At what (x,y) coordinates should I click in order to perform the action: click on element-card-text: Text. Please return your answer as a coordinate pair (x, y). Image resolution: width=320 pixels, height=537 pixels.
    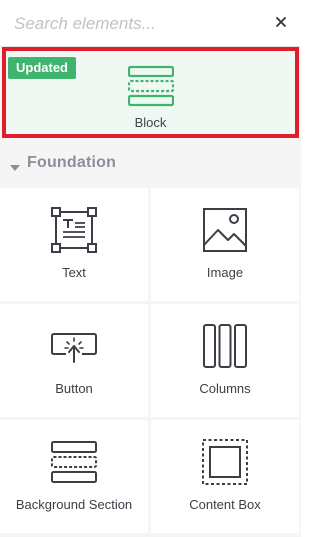
    Looking at the image, I should click on (74, 244).